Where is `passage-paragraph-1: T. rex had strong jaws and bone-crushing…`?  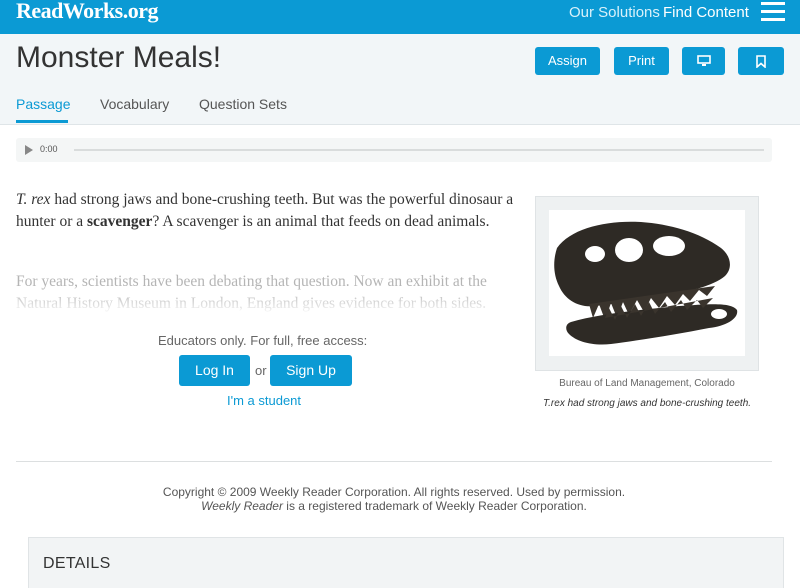
passage-paragraph-1: T. rex had strong jaws and bone-crushing… is located at coordinates (266, 211).